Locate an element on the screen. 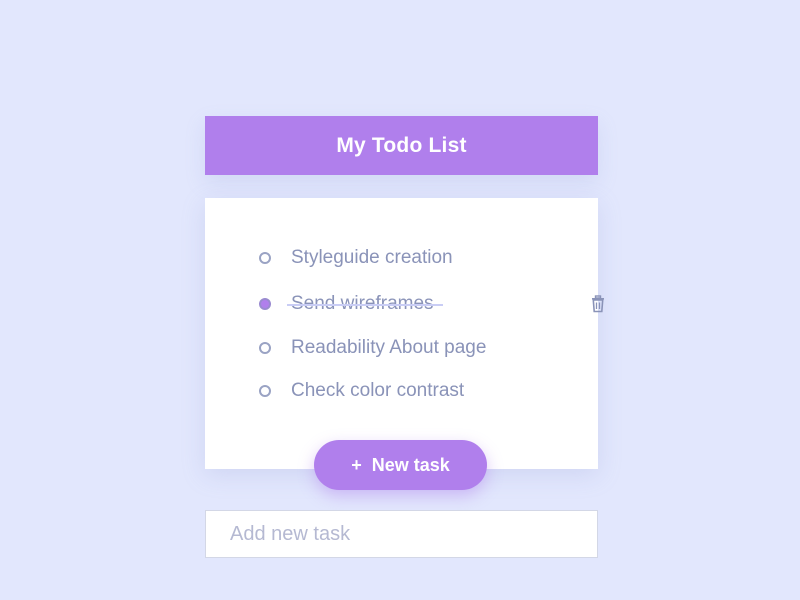  new-task-button: + New task is located at coordinates (400, 465).